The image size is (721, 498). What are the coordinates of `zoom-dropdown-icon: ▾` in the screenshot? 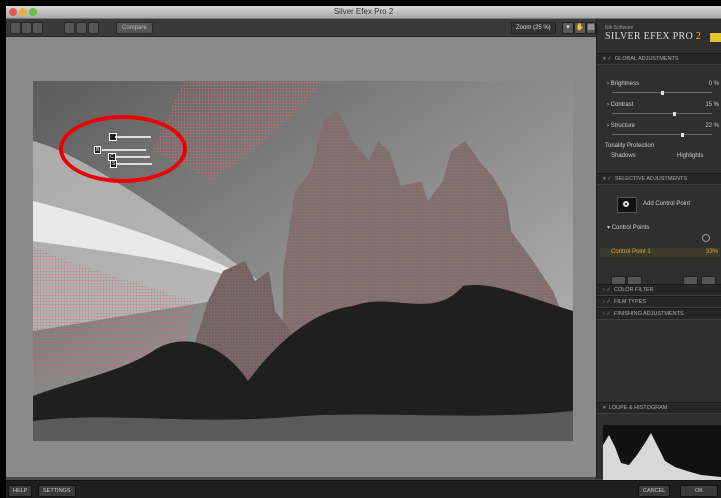 It's located at (568, 28).